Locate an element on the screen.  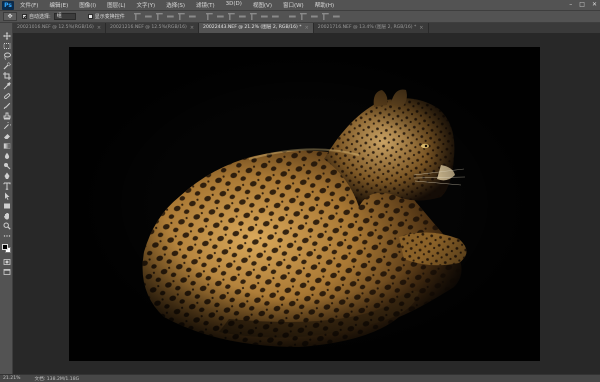
menu-item-4: 文字(Y) is located at coordinates (146, 5).